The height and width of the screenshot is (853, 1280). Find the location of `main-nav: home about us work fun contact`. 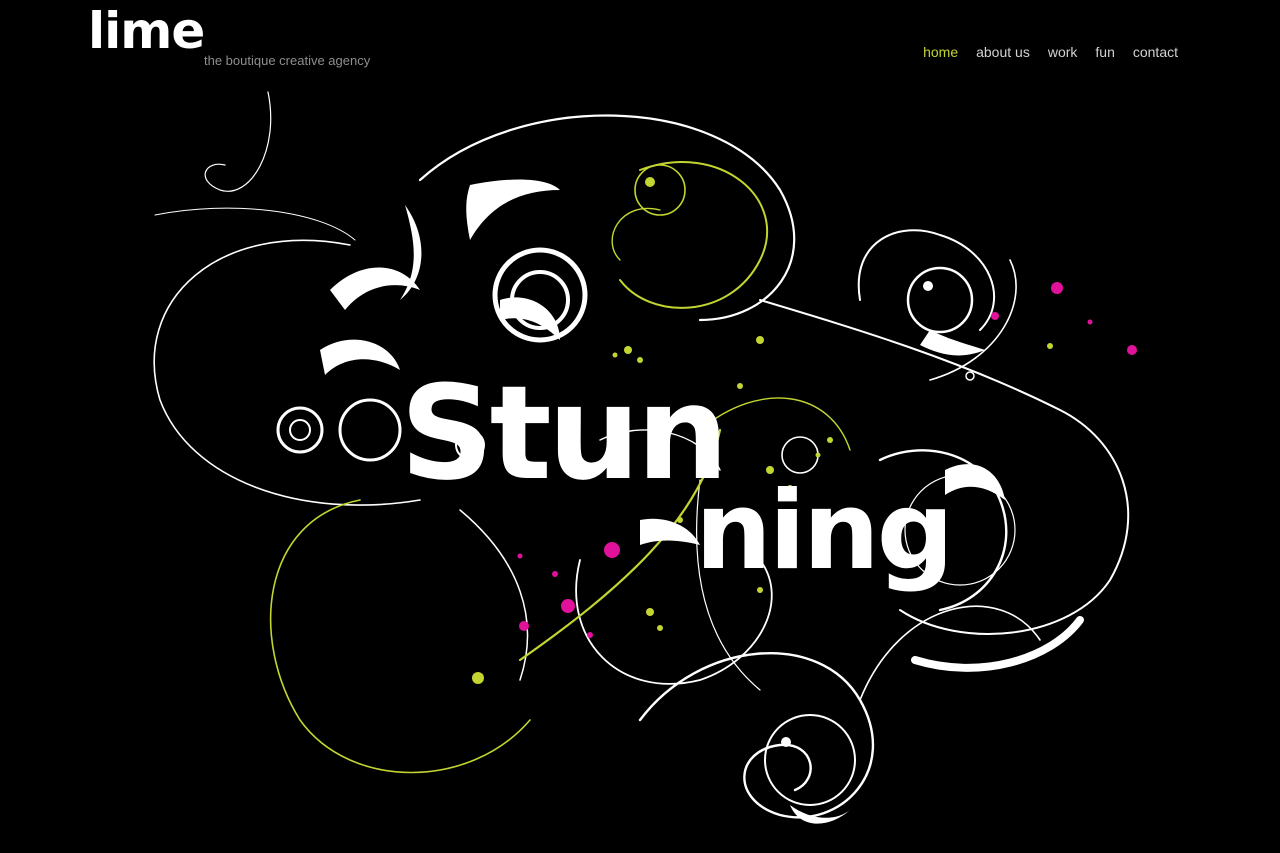

main-nav: home about us work fun contact is located at coordinates (1050, 52).